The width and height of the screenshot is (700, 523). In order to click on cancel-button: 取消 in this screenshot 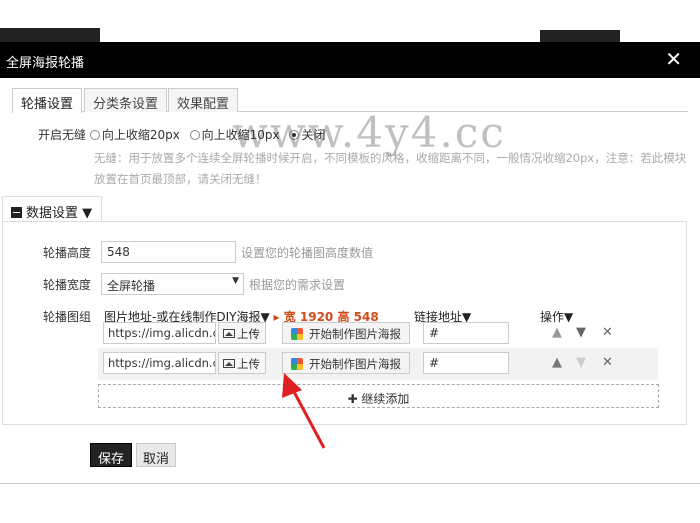, I will do `click(156, 455)`.